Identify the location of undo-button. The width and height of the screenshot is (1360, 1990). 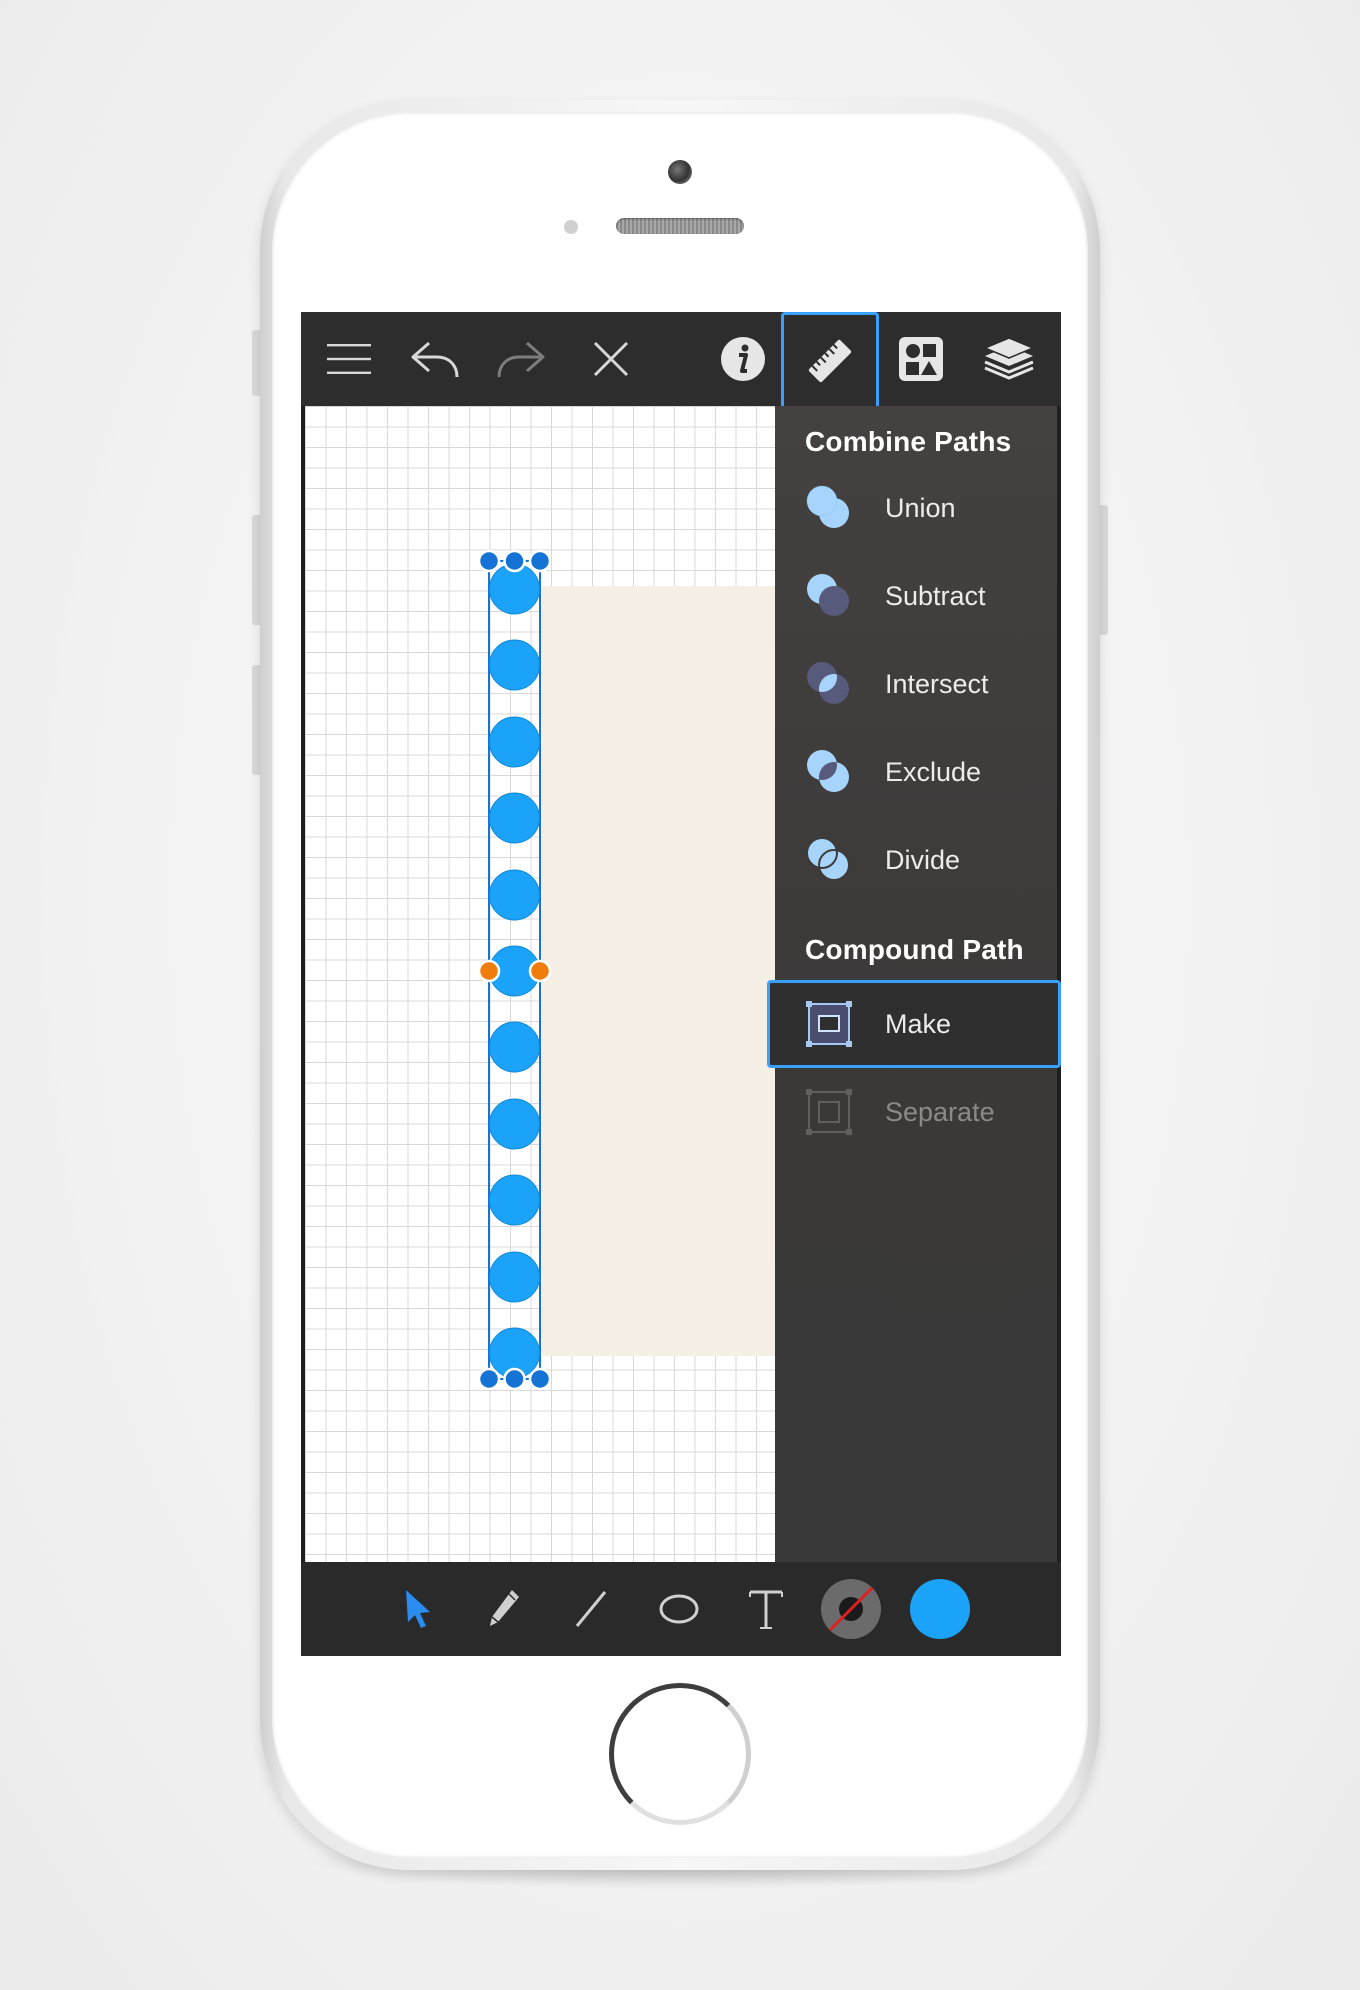
(435, 359).